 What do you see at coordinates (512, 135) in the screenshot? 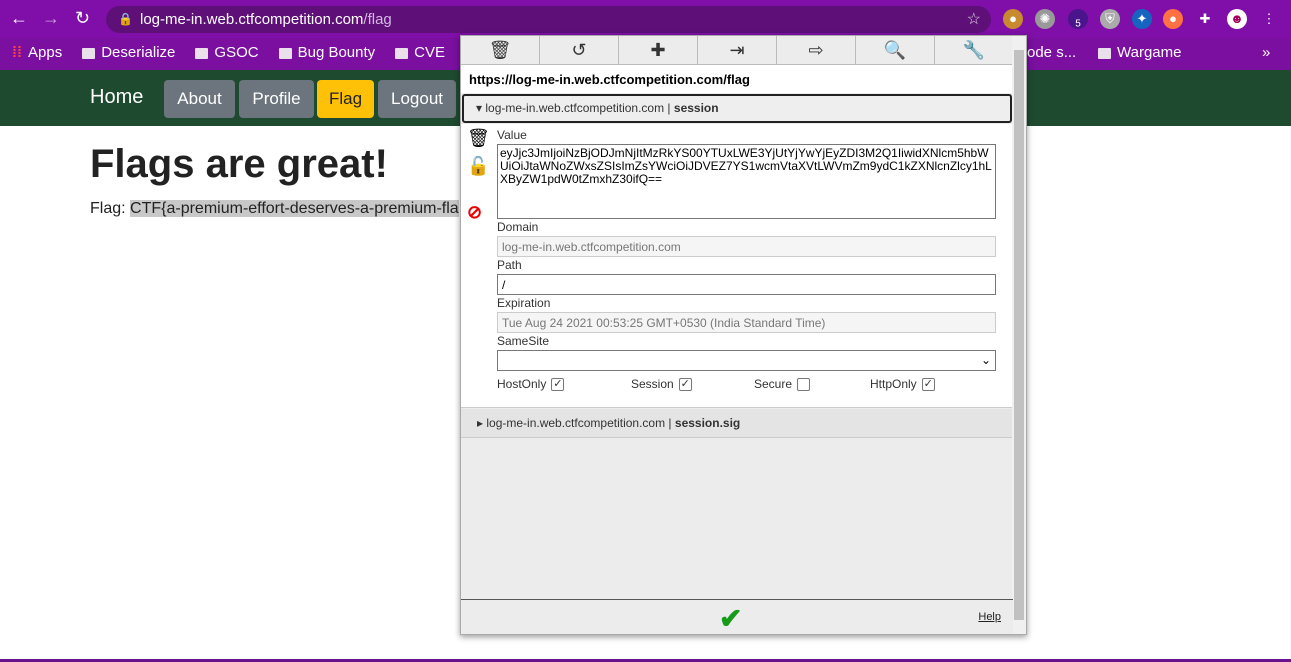
I see `value-label: Value` at bounding box center [512, 135].